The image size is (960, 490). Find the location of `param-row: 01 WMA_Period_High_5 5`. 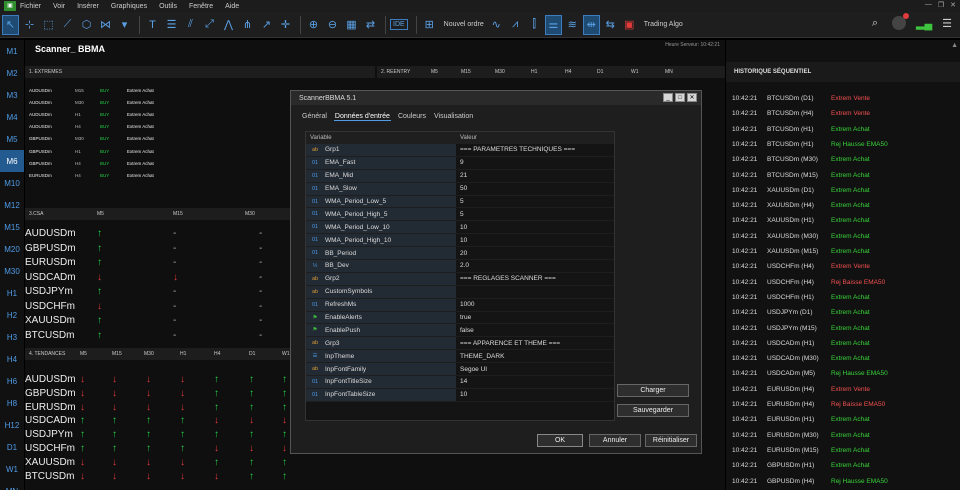

param-row: 01 WMA_Period_High_5 5 is located at coordinates (460, 215).